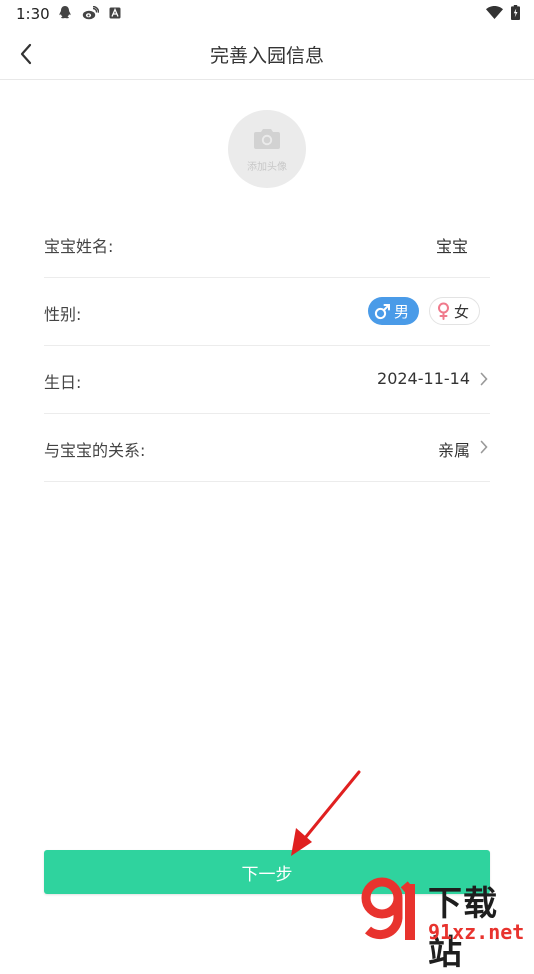 The width and height of the screenshot is (534, 974). I want to click on watermark-logo: 下载站 91xz.net, so click(445, 922).